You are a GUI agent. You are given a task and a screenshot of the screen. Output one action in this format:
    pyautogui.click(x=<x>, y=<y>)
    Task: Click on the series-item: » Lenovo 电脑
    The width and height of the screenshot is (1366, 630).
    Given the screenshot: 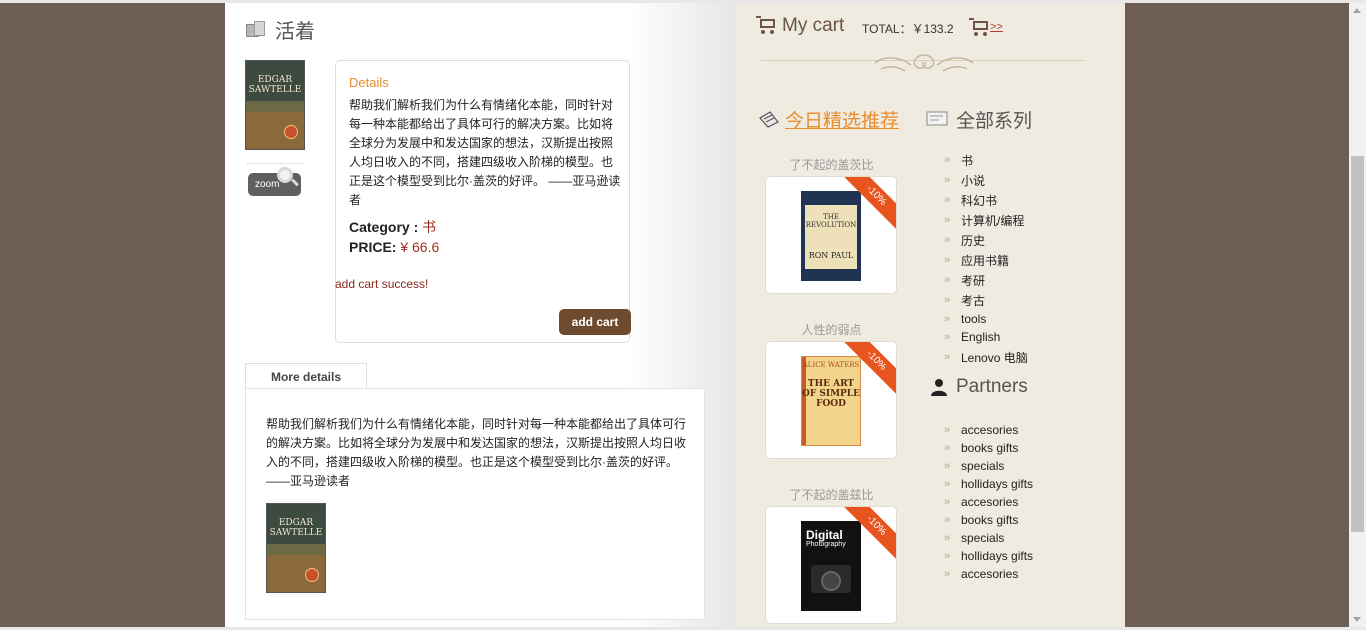 What is the action you would take?
    pyautogui.click(x=986, y=357)
    